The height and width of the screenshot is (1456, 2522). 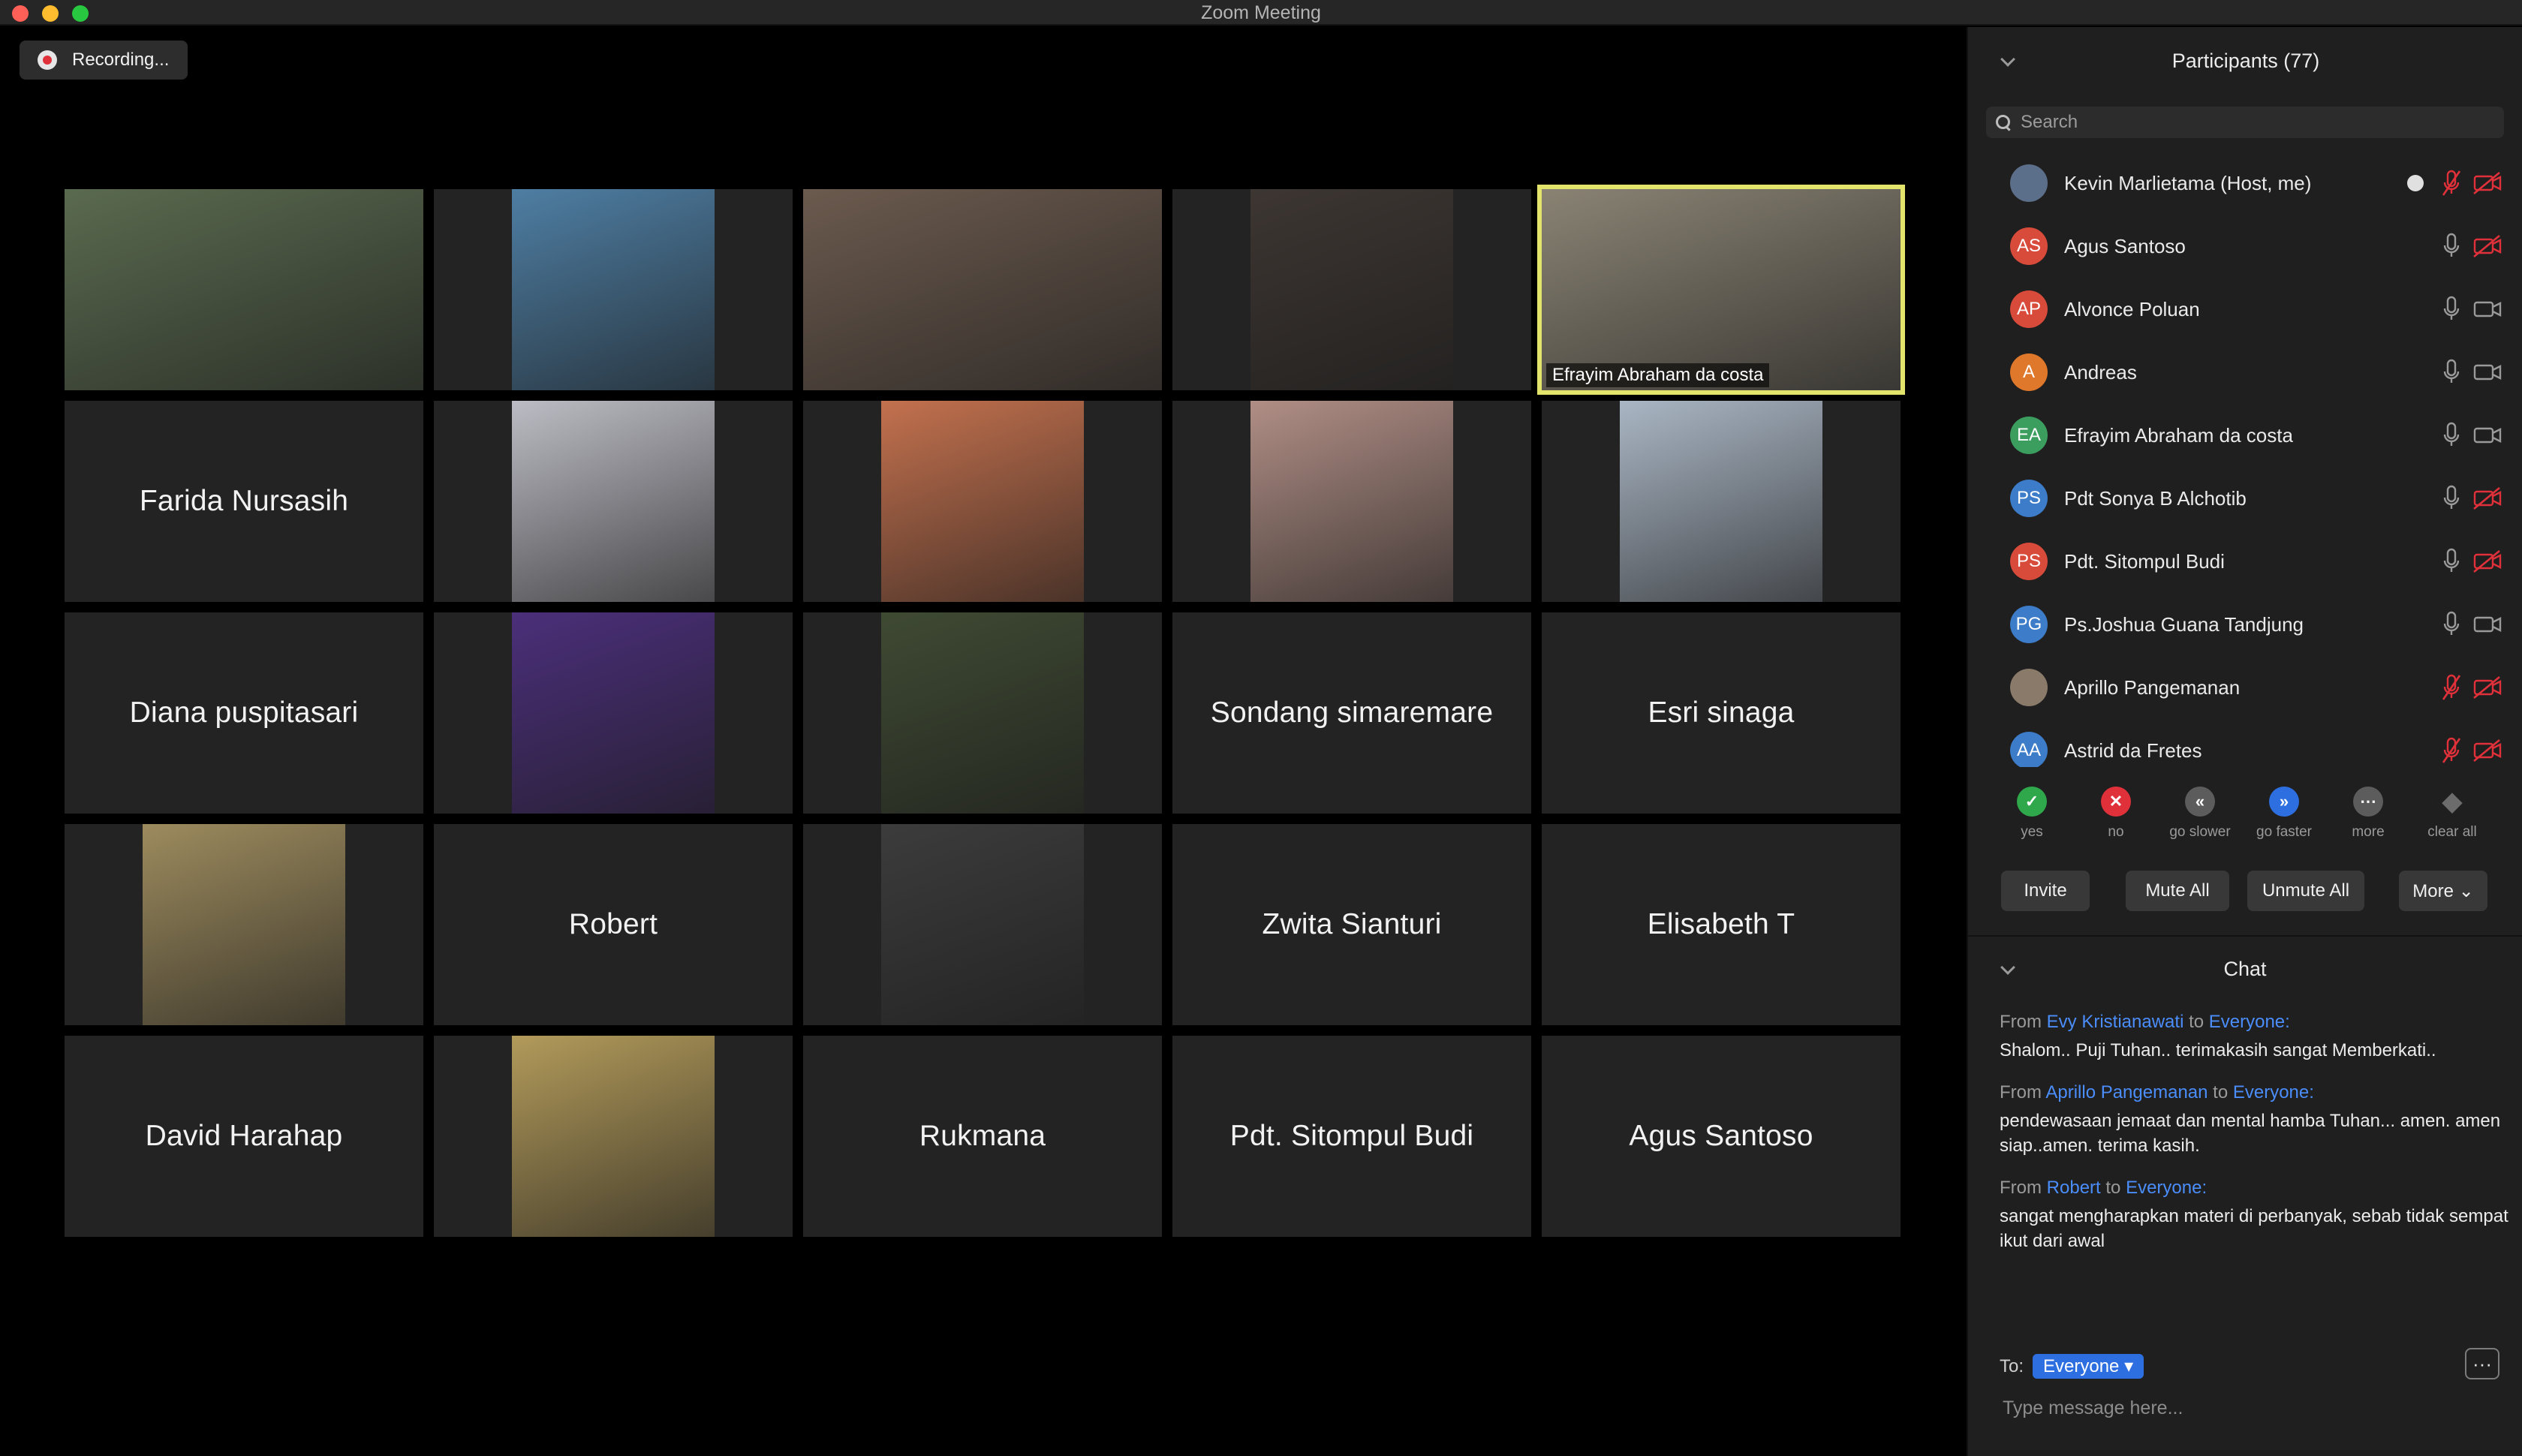 What do you see at coordinates (2200, 802) in the screenshot?
I see `go-slower-icon: «` at bounding box center [2200, 802].